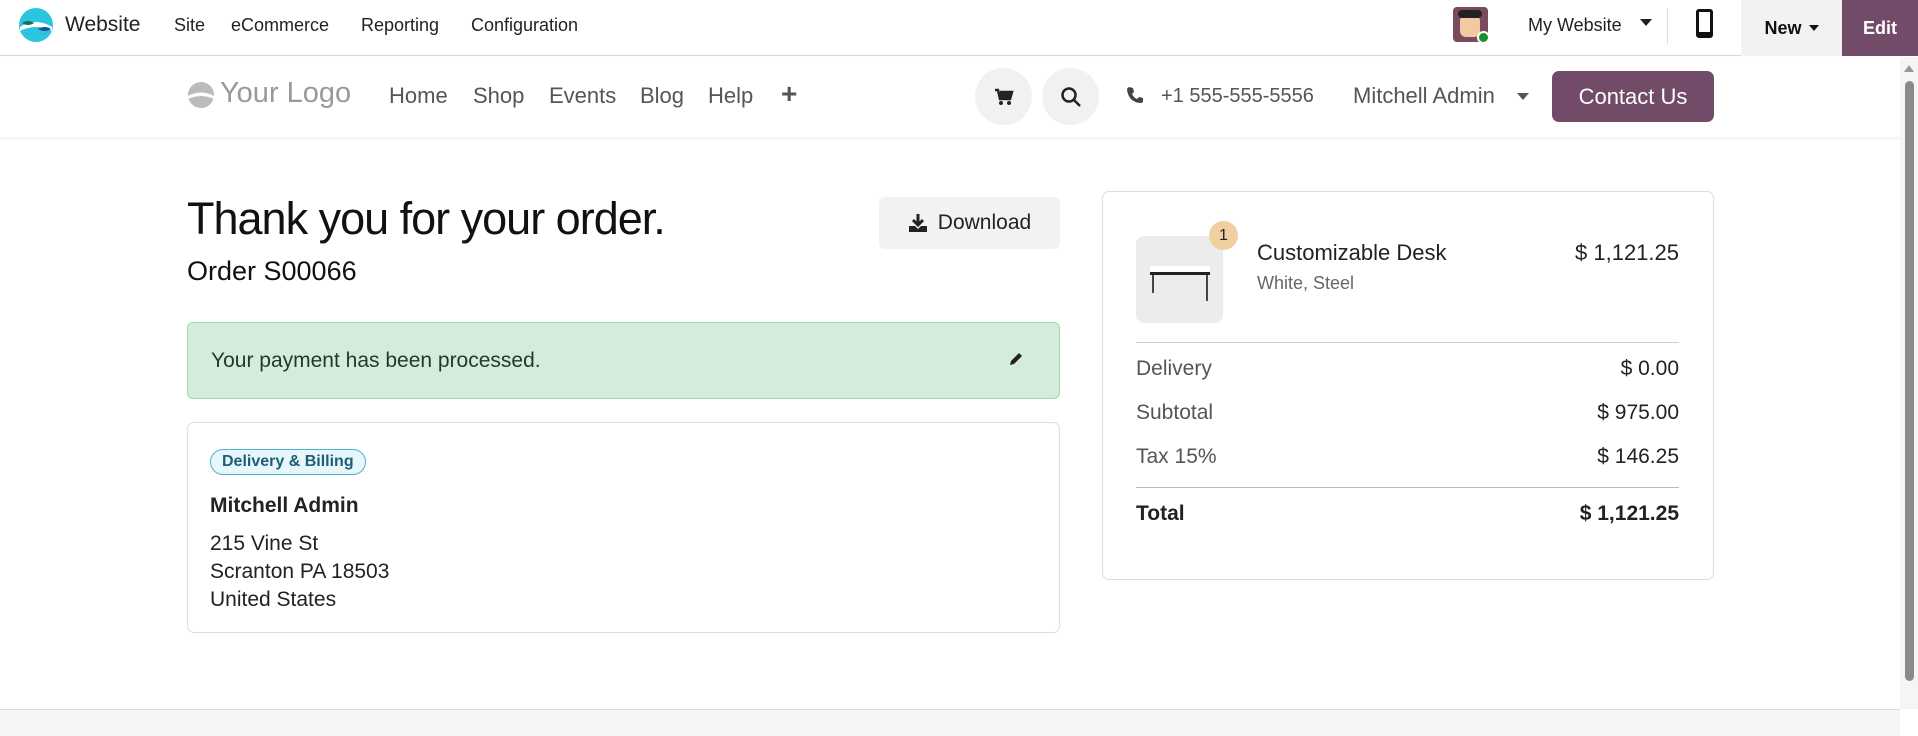  Describe the element at coordinates (284, 505) in the screenshot. I see `customer-name: Mitchell Admin` at that location.